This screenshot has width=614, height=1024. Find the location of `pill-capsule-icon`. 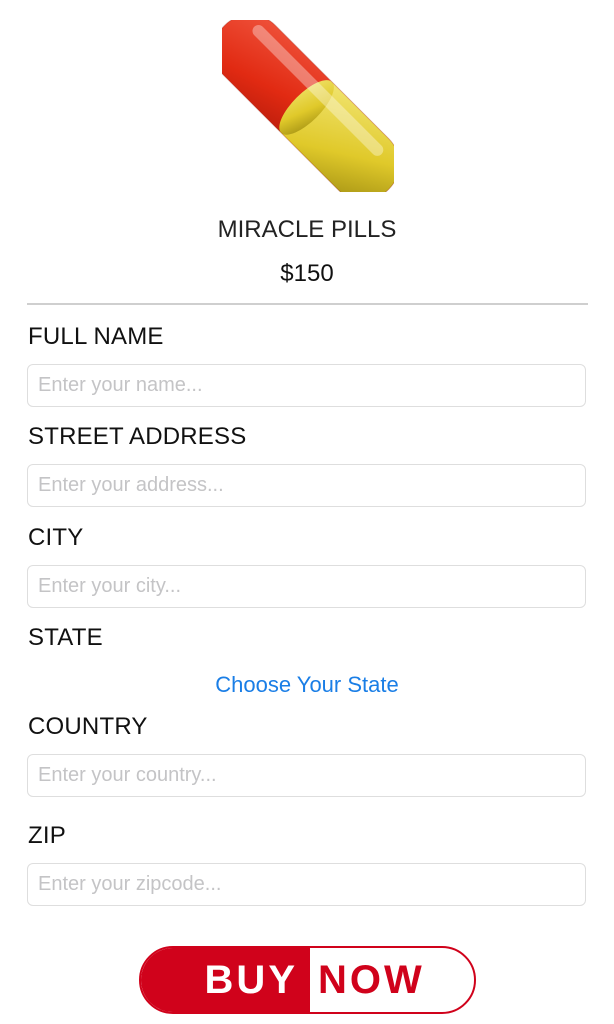

pill-capsule-icon is located at coordinates (307, 107).